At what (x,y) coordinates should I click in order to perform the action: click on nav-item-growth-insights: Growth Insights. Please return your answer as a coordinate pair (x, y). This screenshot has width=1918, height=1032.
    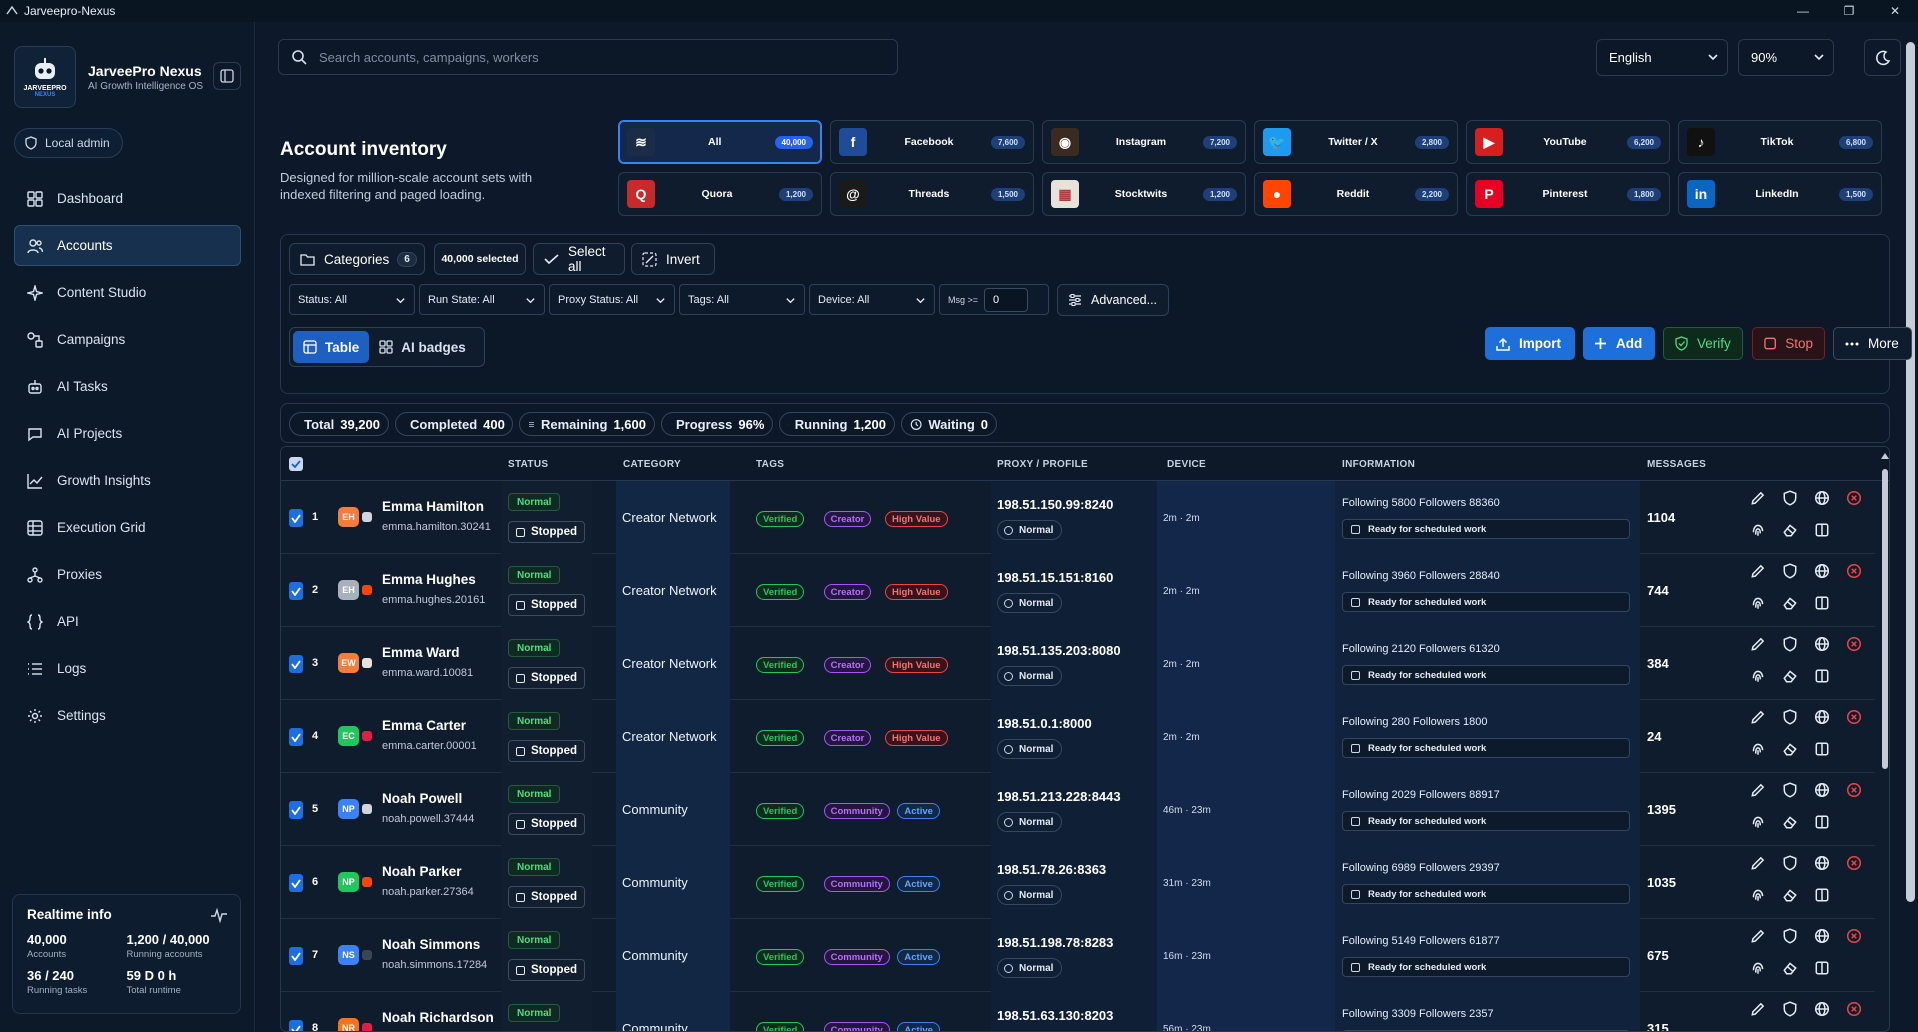
    Looking at the image, I should click on (127, 480).